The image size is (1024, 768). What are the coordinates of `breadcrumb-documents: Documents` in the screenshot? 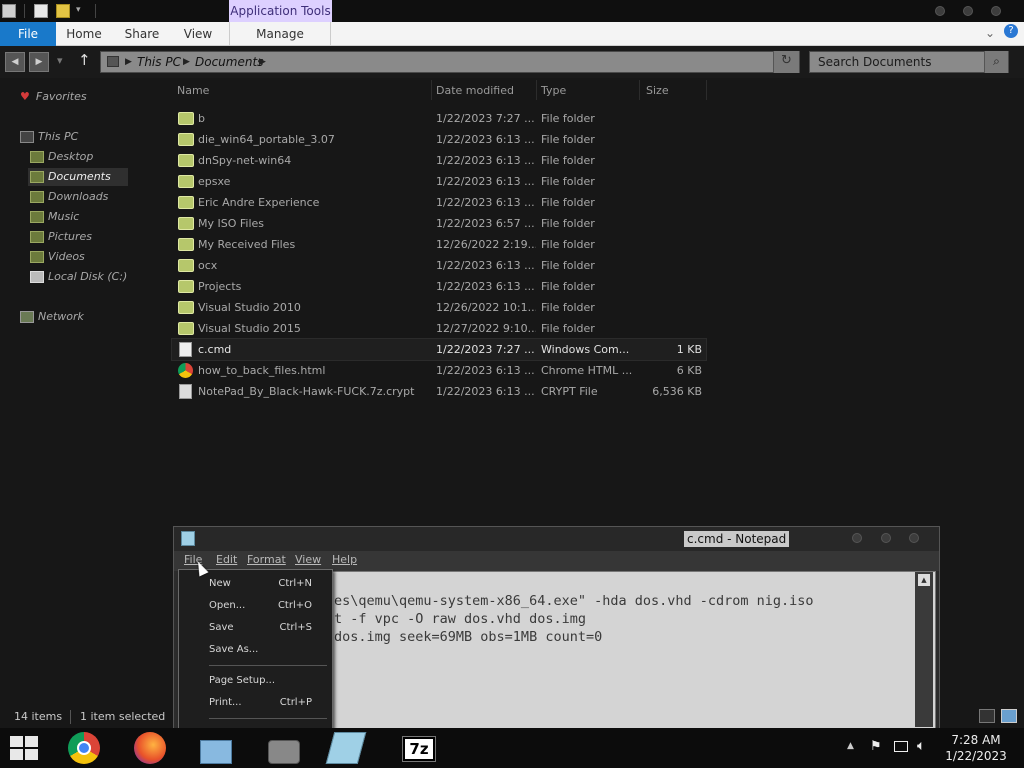 It's located at (229, 62).